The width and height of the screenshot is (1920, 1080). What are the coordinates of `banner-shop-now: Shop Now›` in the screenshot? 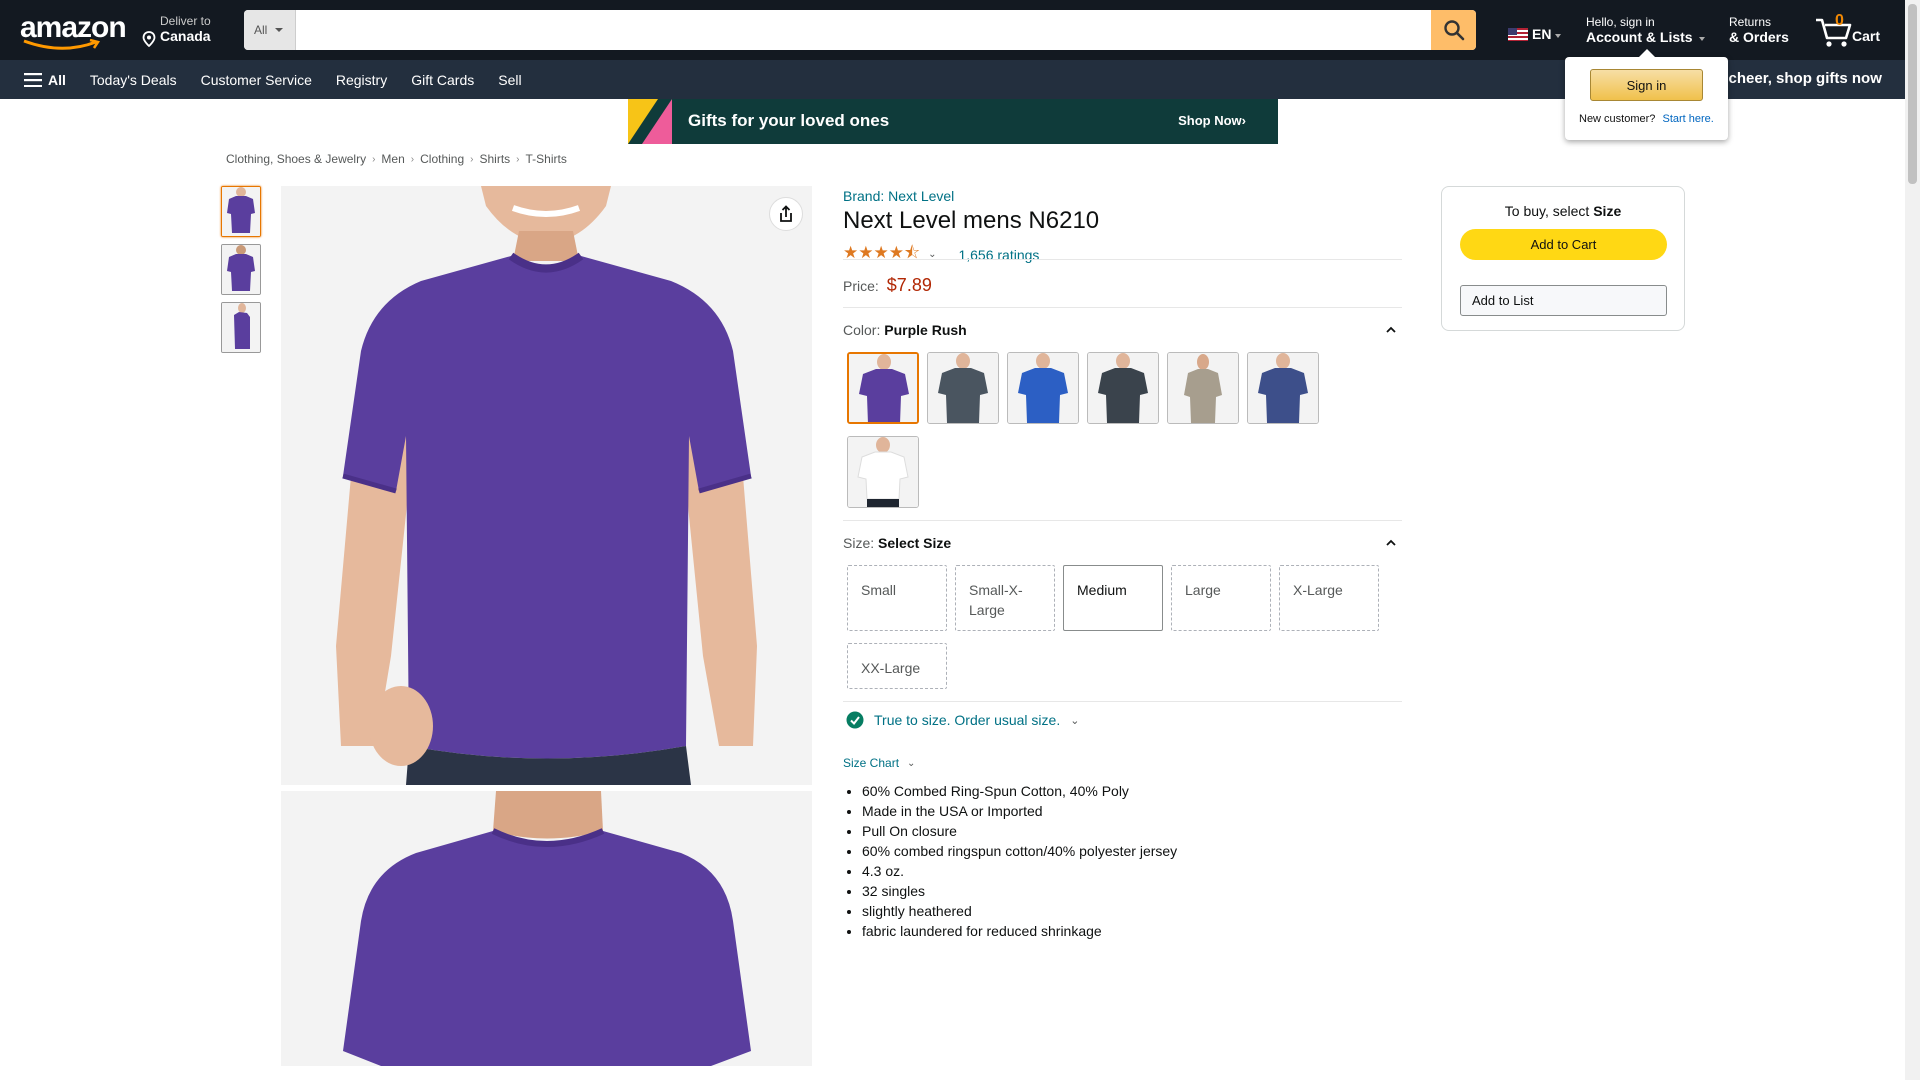 It's located at (1212, 120).